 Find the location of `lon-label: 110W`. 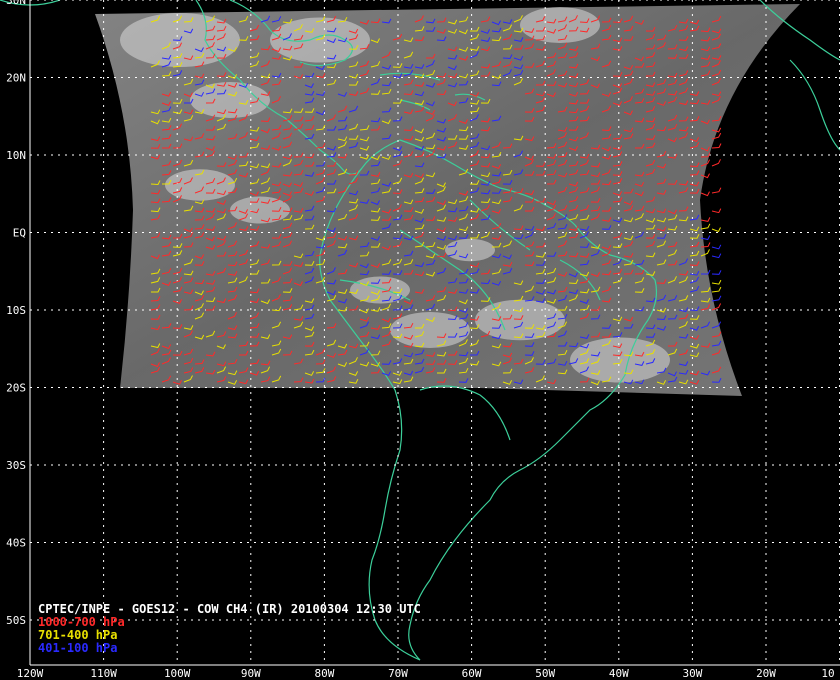

lon-label: 110W is located at coordinates (103, 673).